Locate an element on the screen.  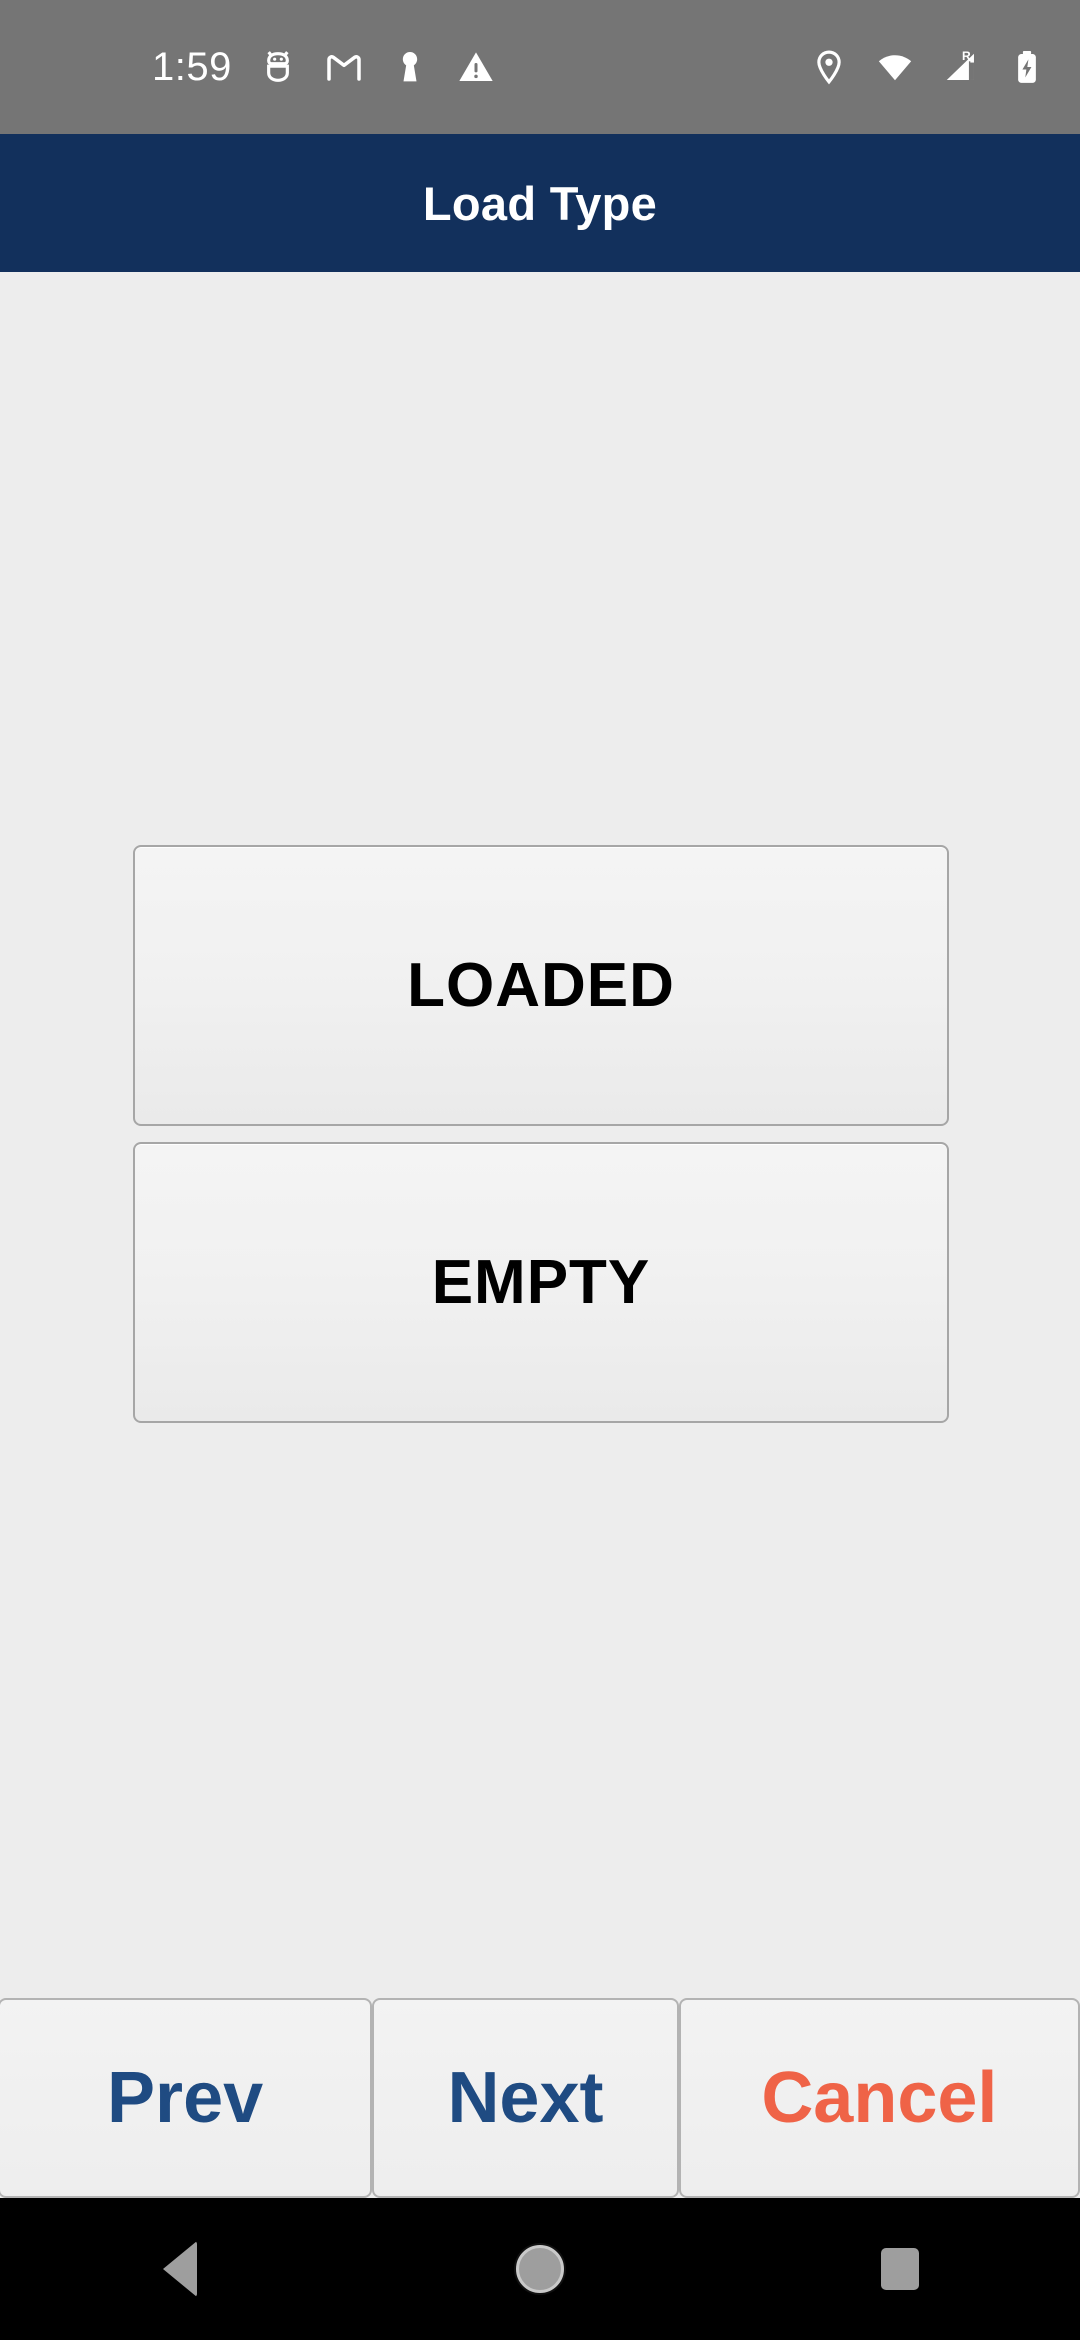
status-bar-clock: 1:59 is located at coordinates (192, 67).